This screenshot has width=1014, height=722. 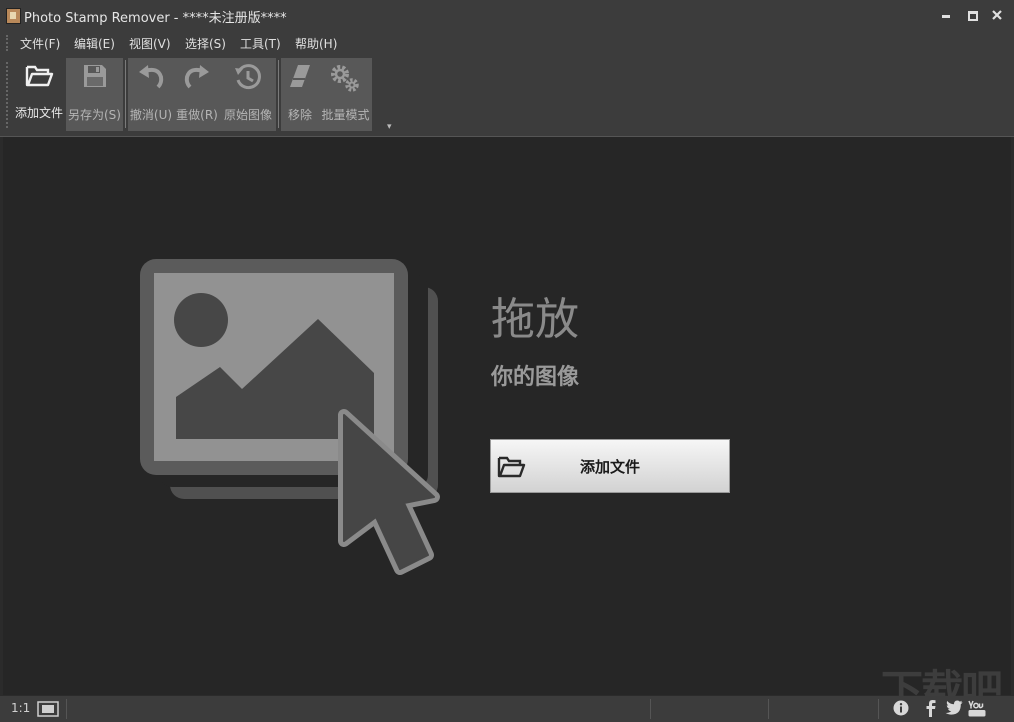 What do you see at coordinates (507, 709) in the screenshot?
I see `status-bar: 1:1` at bounding box center [507, 709].